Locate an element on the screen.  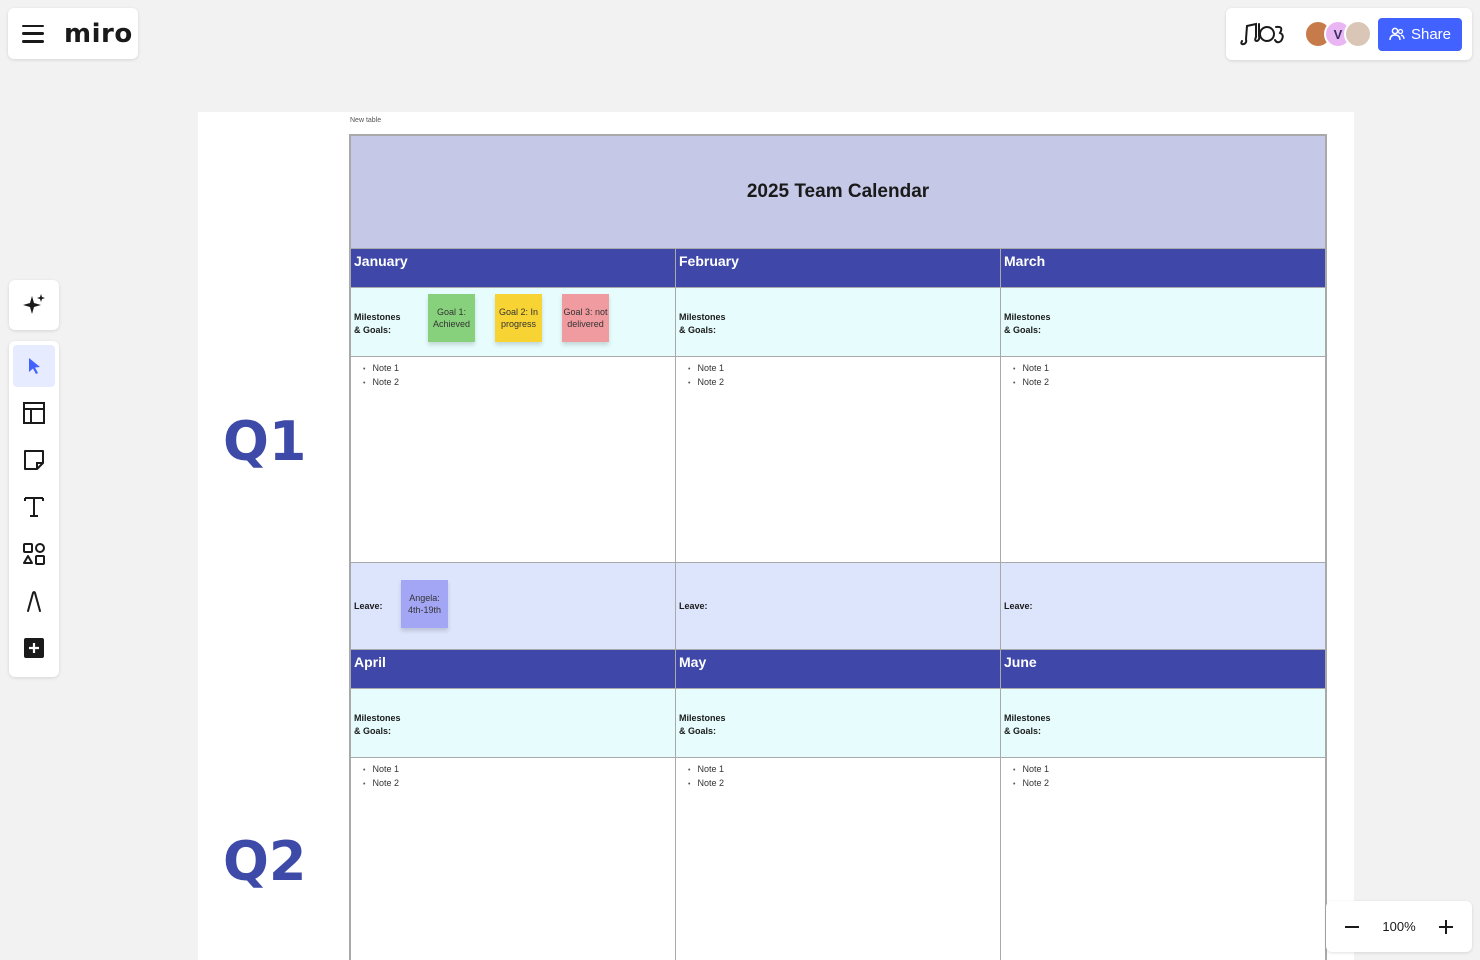
hamburger-icon is located at coordinates (33, 33).